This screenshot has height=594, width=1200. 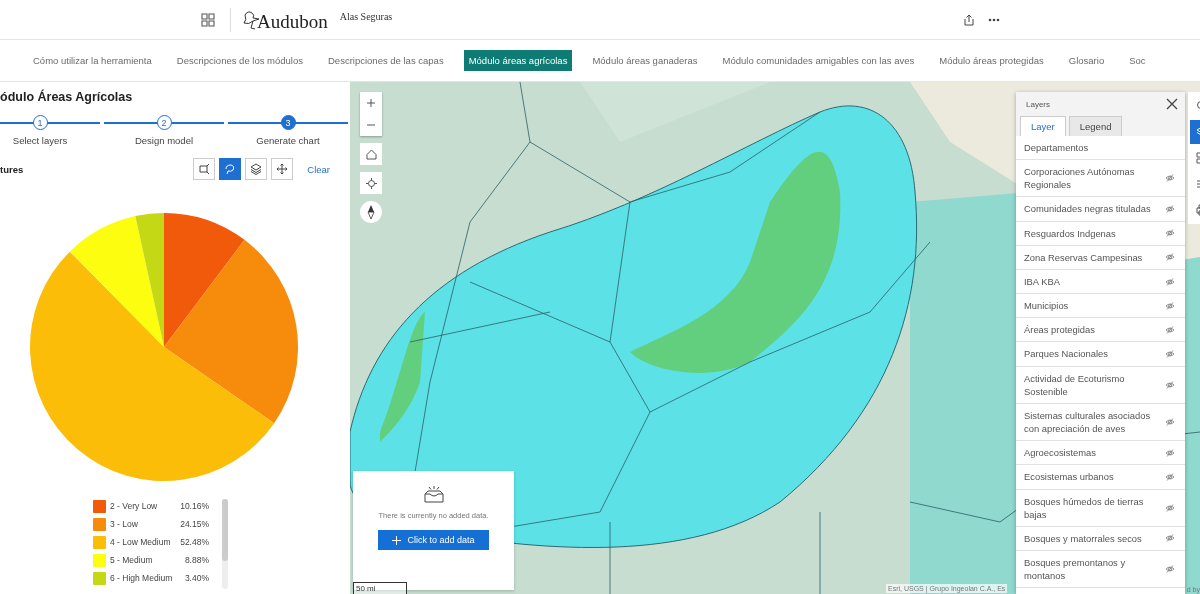 I want to click on layer-name: Bosques premontanos y montanos, so click(x=1091, y=569).